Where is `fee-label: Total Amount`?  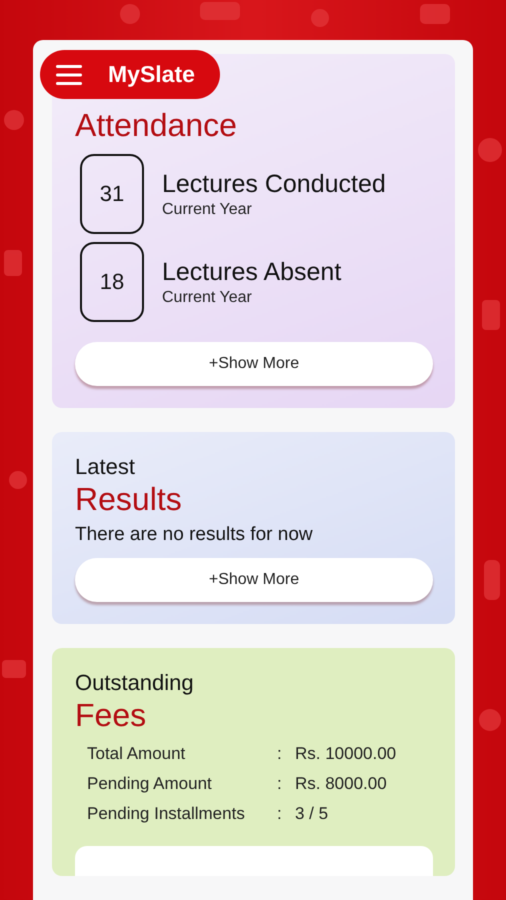
fee-label: Total Amount is located at coordinates (136, 754).